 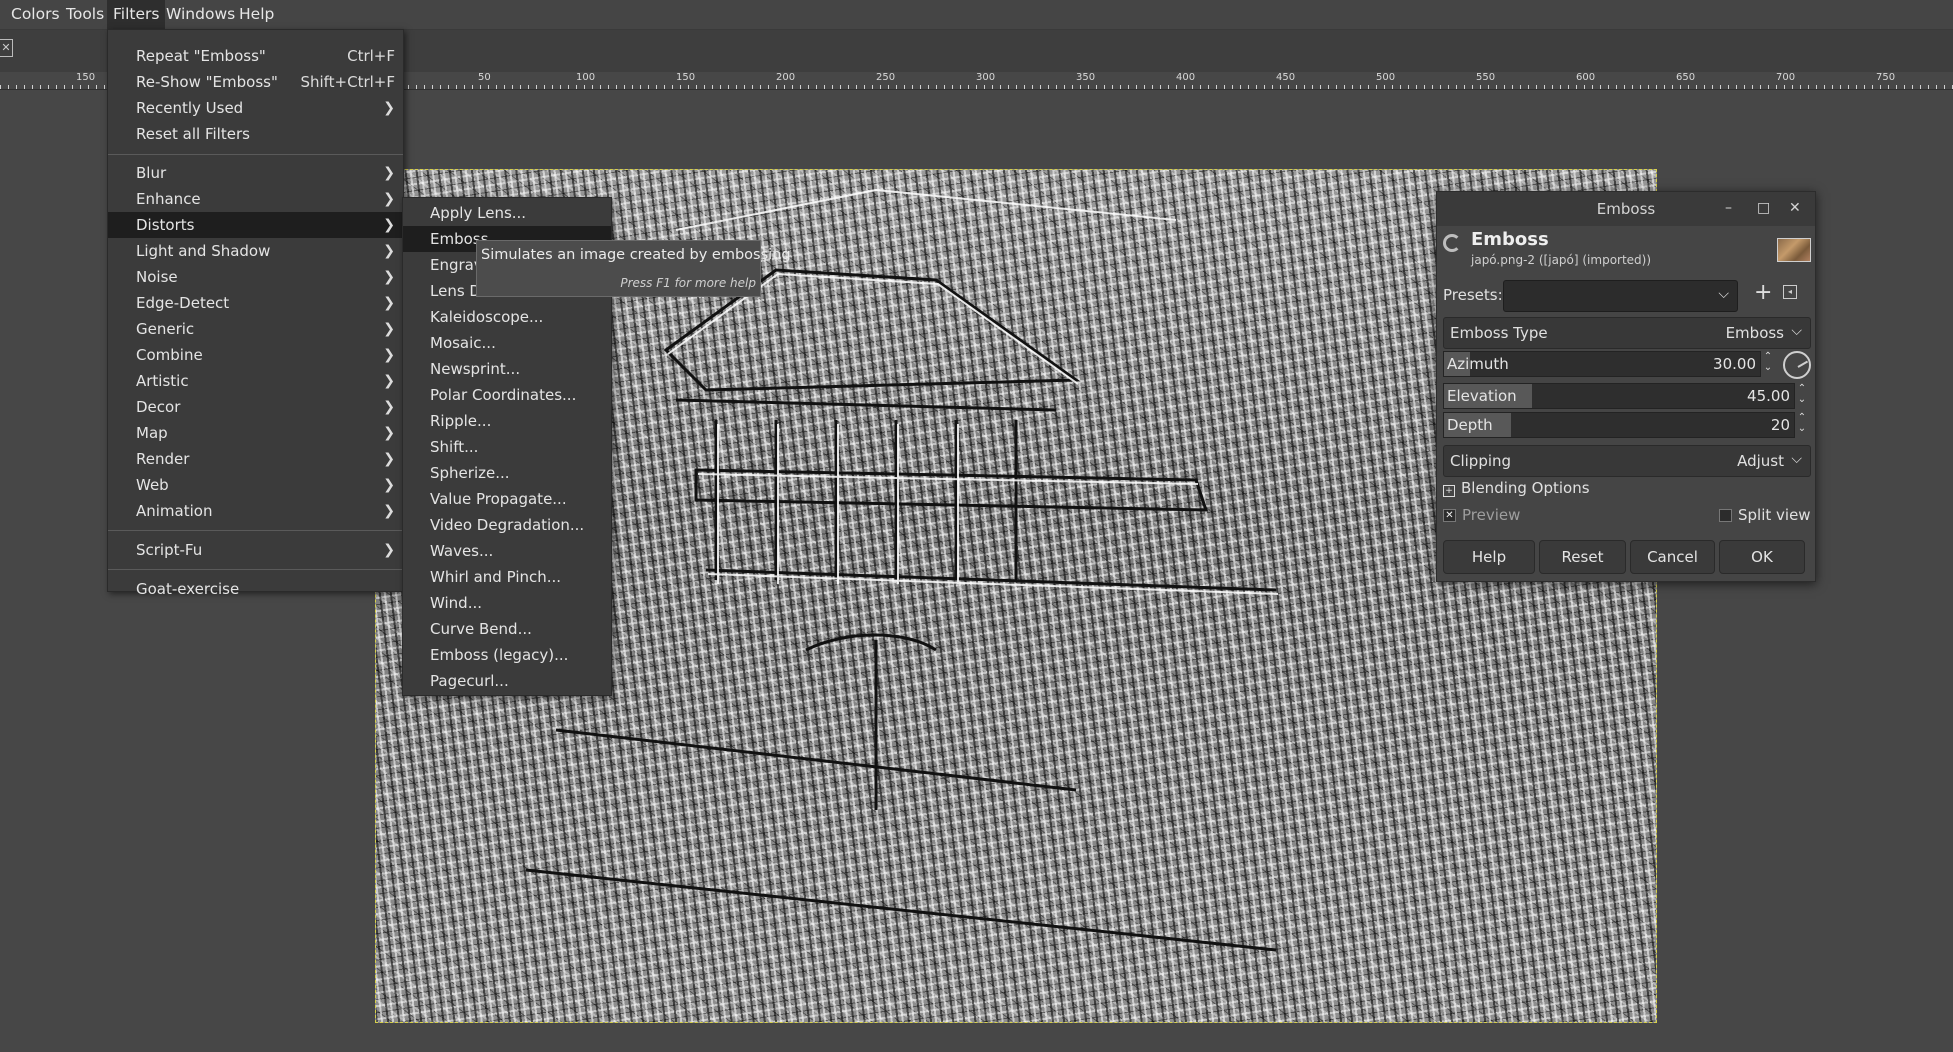 What do you see at coordinates (1886, 77) in the screenshot?
I see `ruler-label: 750` at bounding box center [1886, 77].